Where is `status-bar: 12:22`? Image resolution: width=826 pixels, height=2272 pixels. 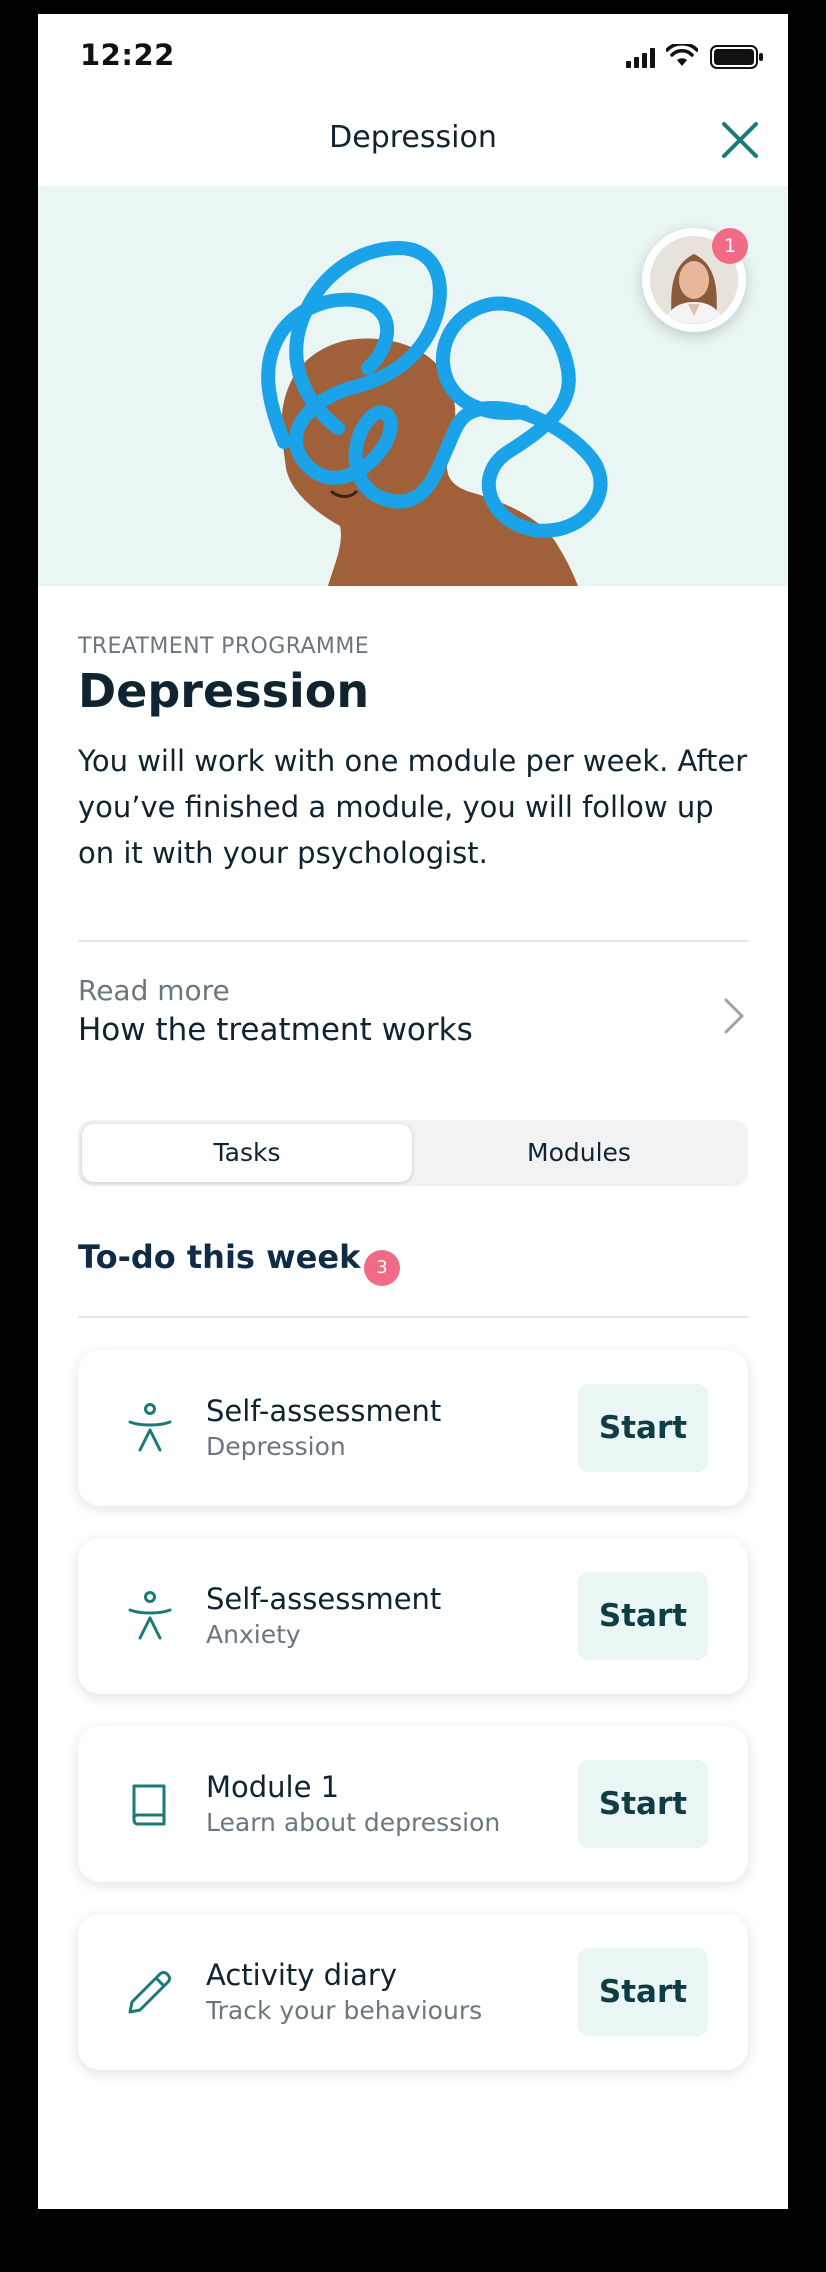 status-bar: 12:22 is located at coordinates (413, 54).